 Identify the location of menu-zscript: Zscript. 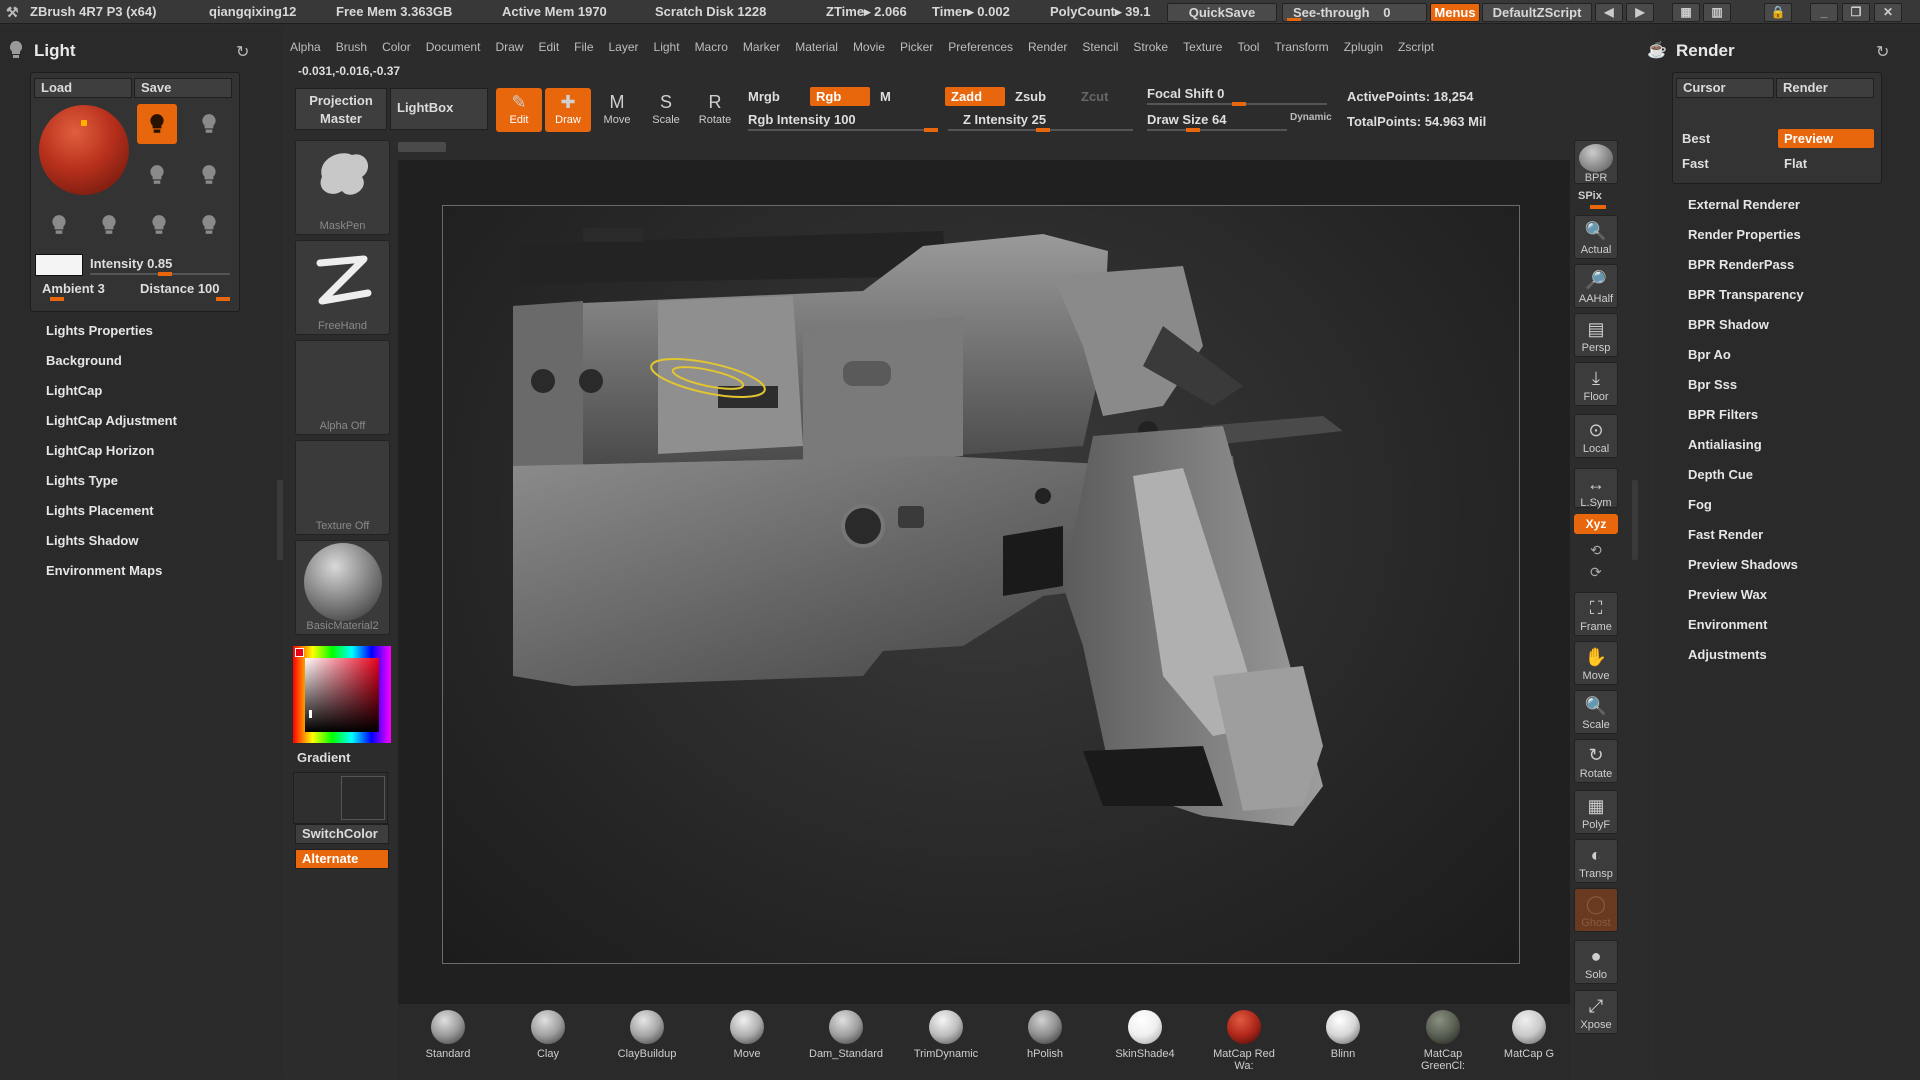
(1416, 47).